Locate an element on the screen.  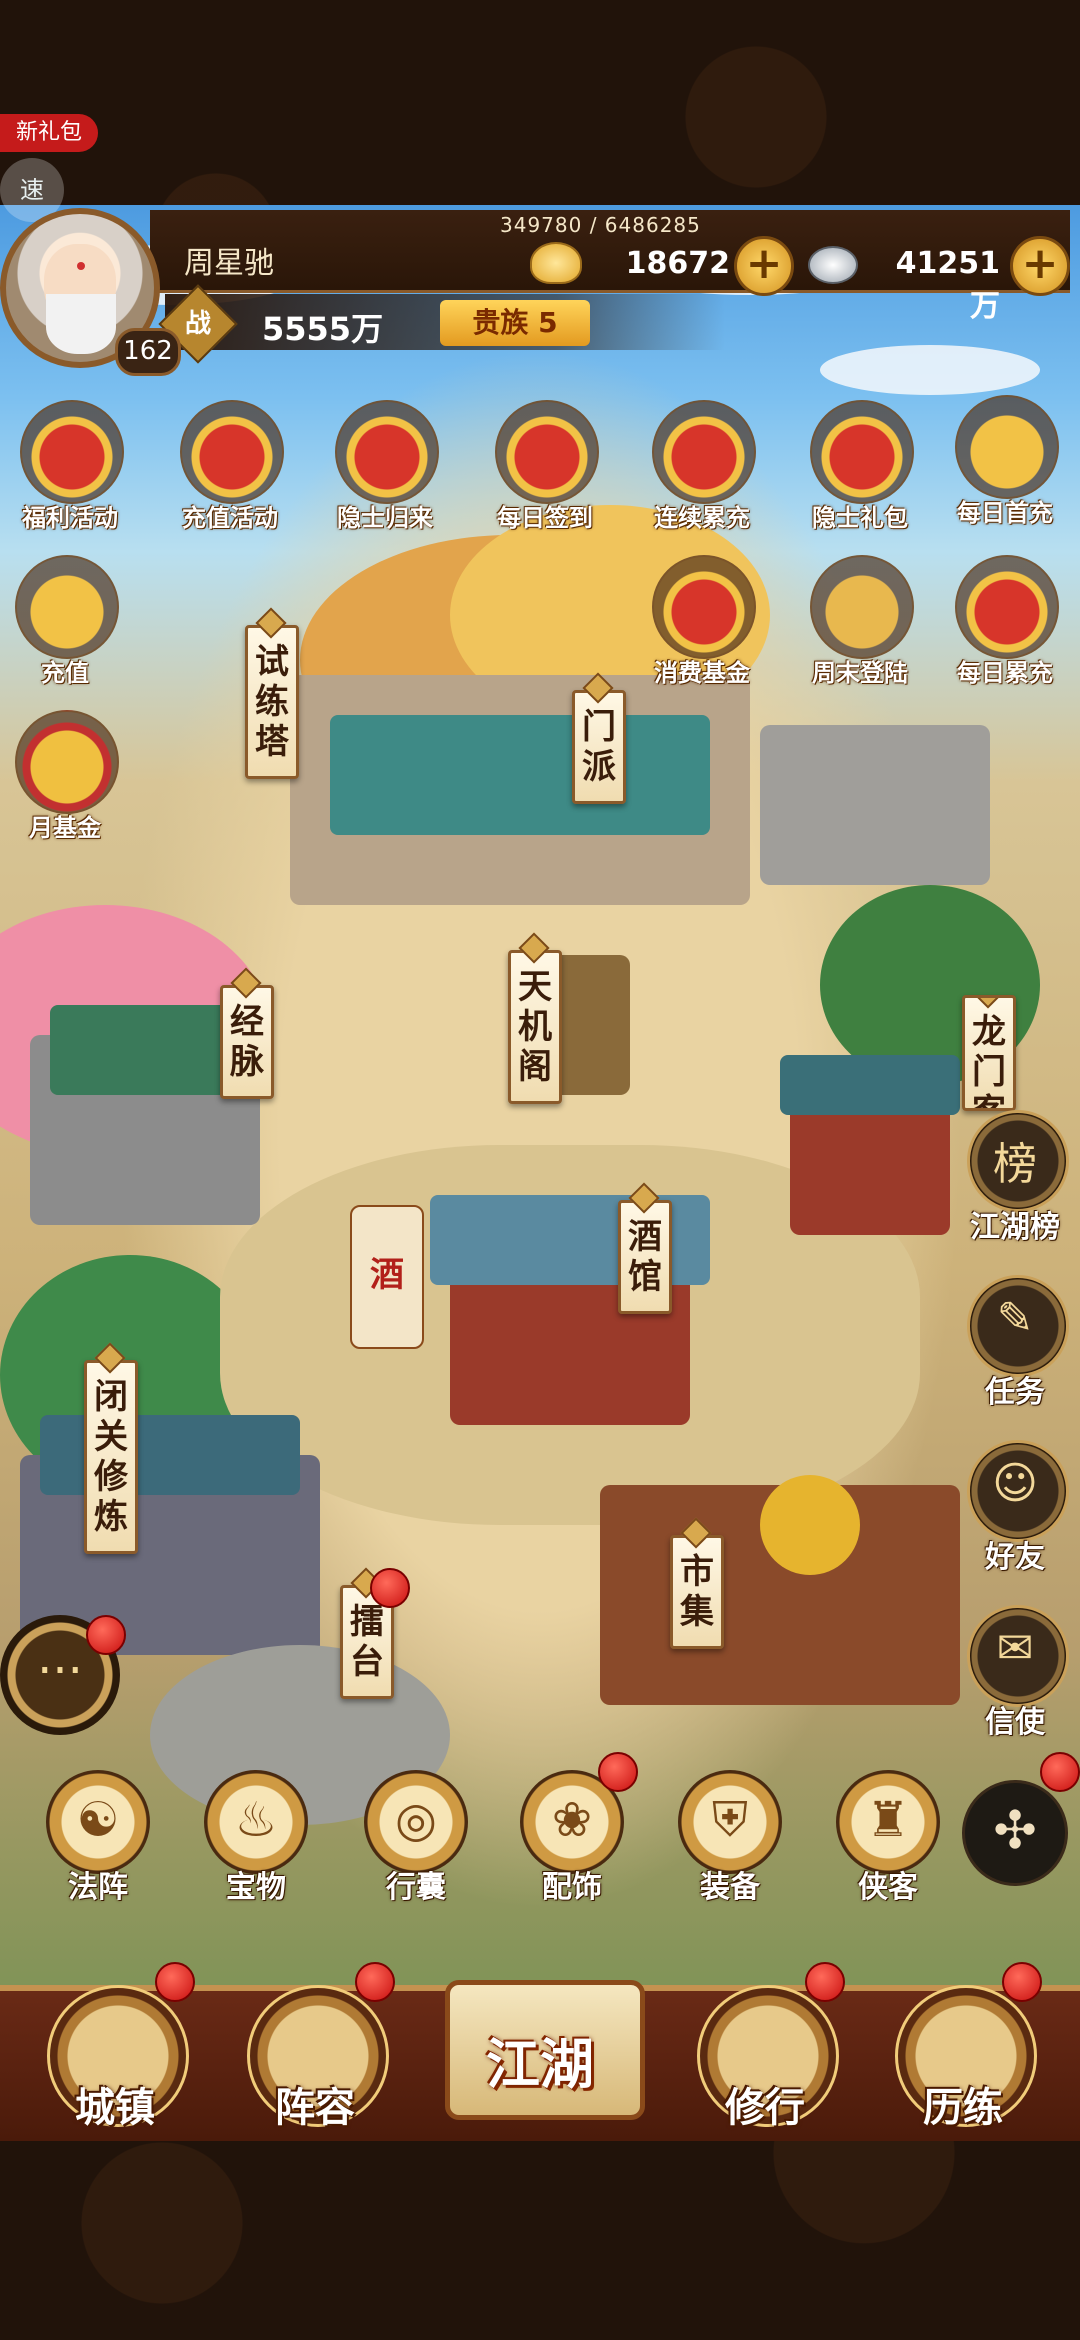
nav-practice: 修行 is located at coordinates (765, 2065).